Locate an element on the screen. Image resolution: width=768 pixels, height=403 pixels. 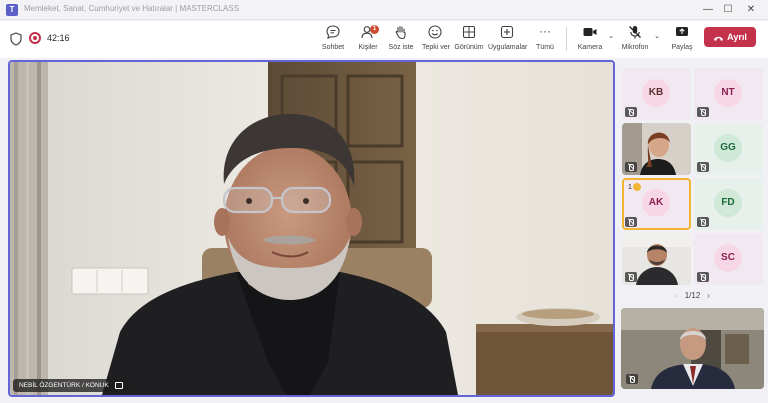
participant-tile-ak: 1 AK is located at coordinates (656, 204).